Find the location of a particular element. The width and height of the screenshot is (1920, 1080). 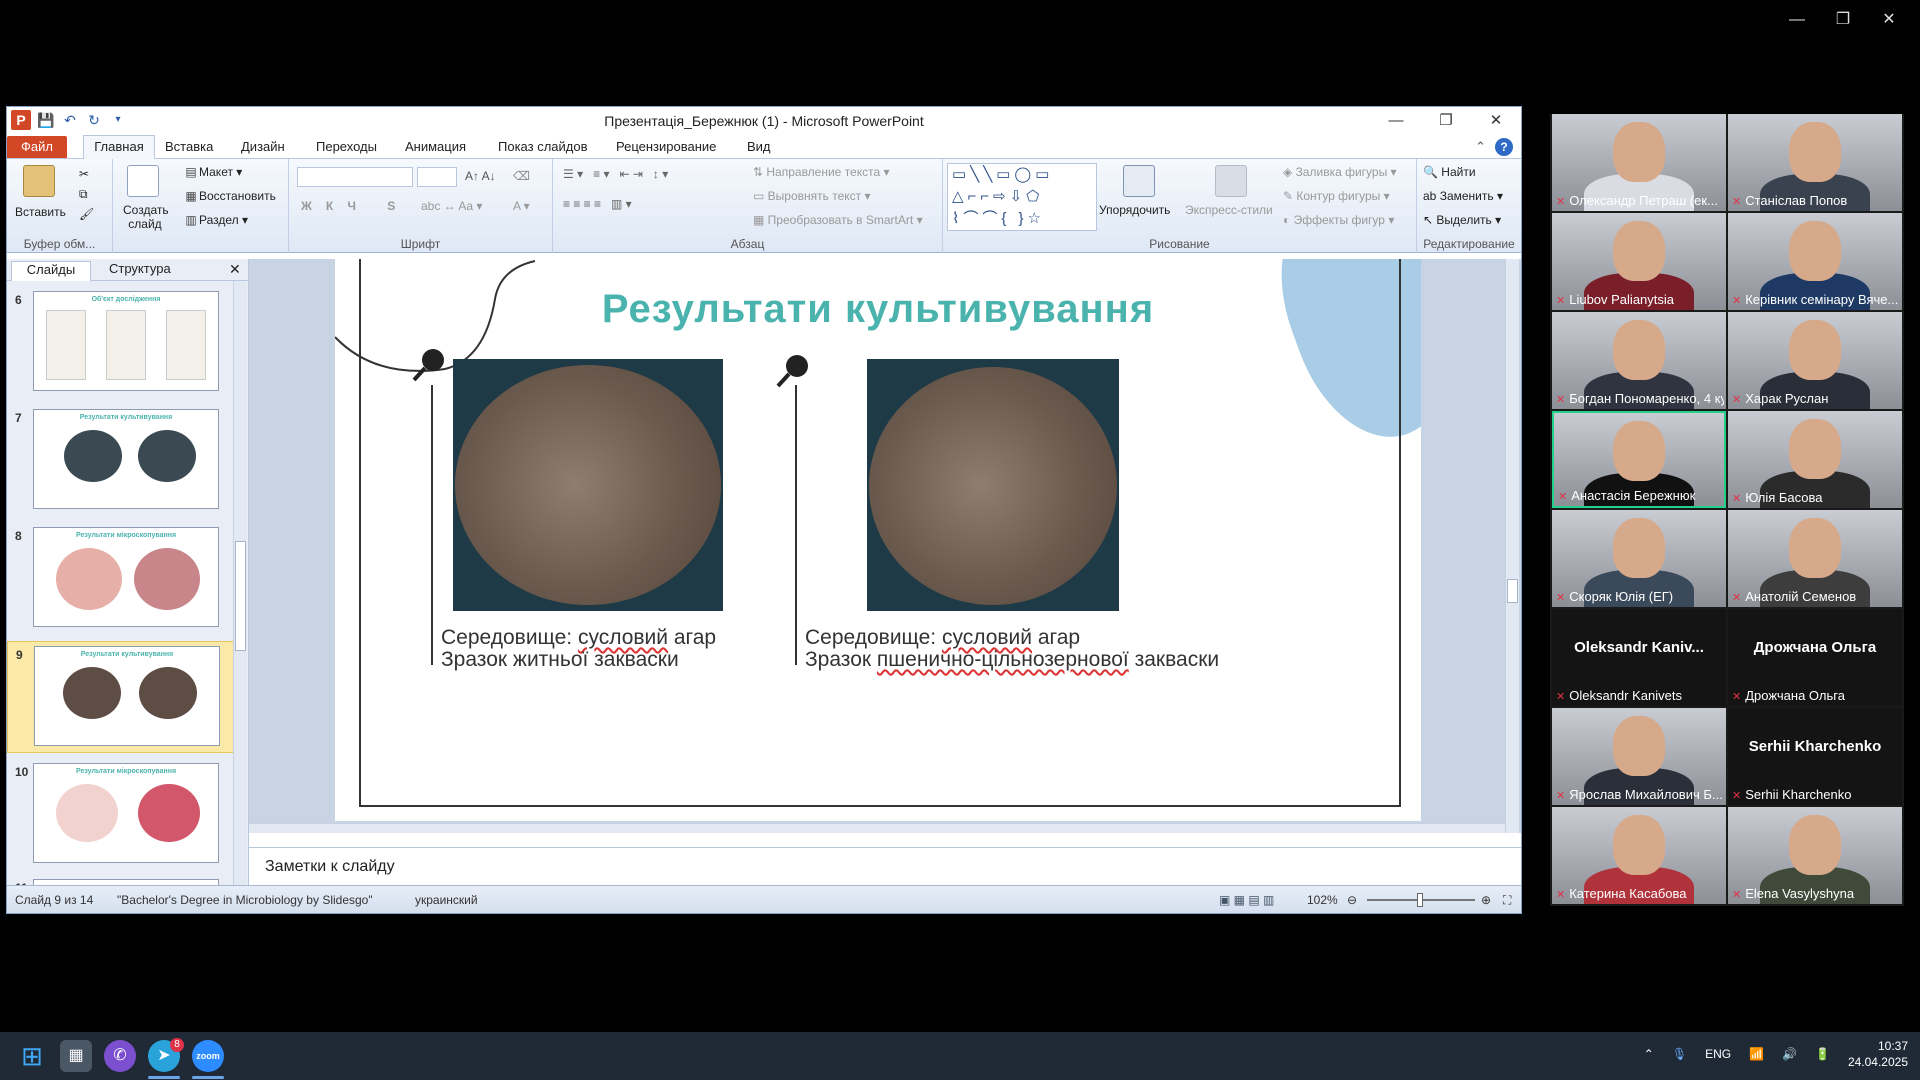

notes-pane: Заметки к слайду is located at coordinates (885, 865).